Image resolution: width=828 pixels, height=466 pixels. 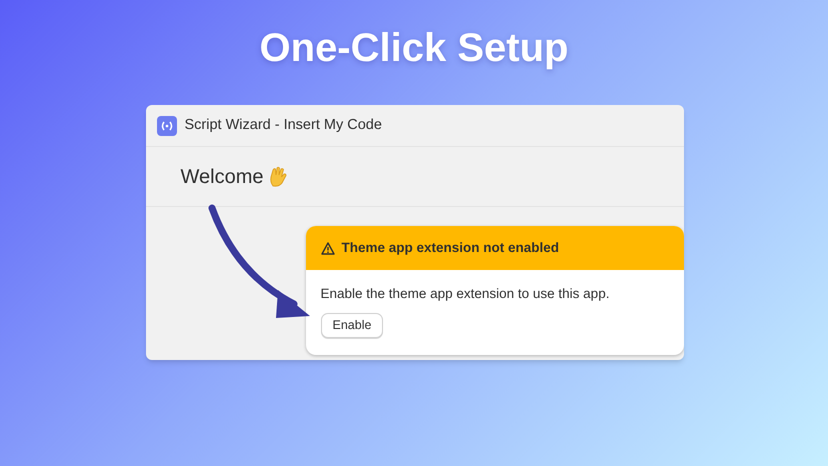 I want to click on app-logo-icon, so click(x=166, y=126).